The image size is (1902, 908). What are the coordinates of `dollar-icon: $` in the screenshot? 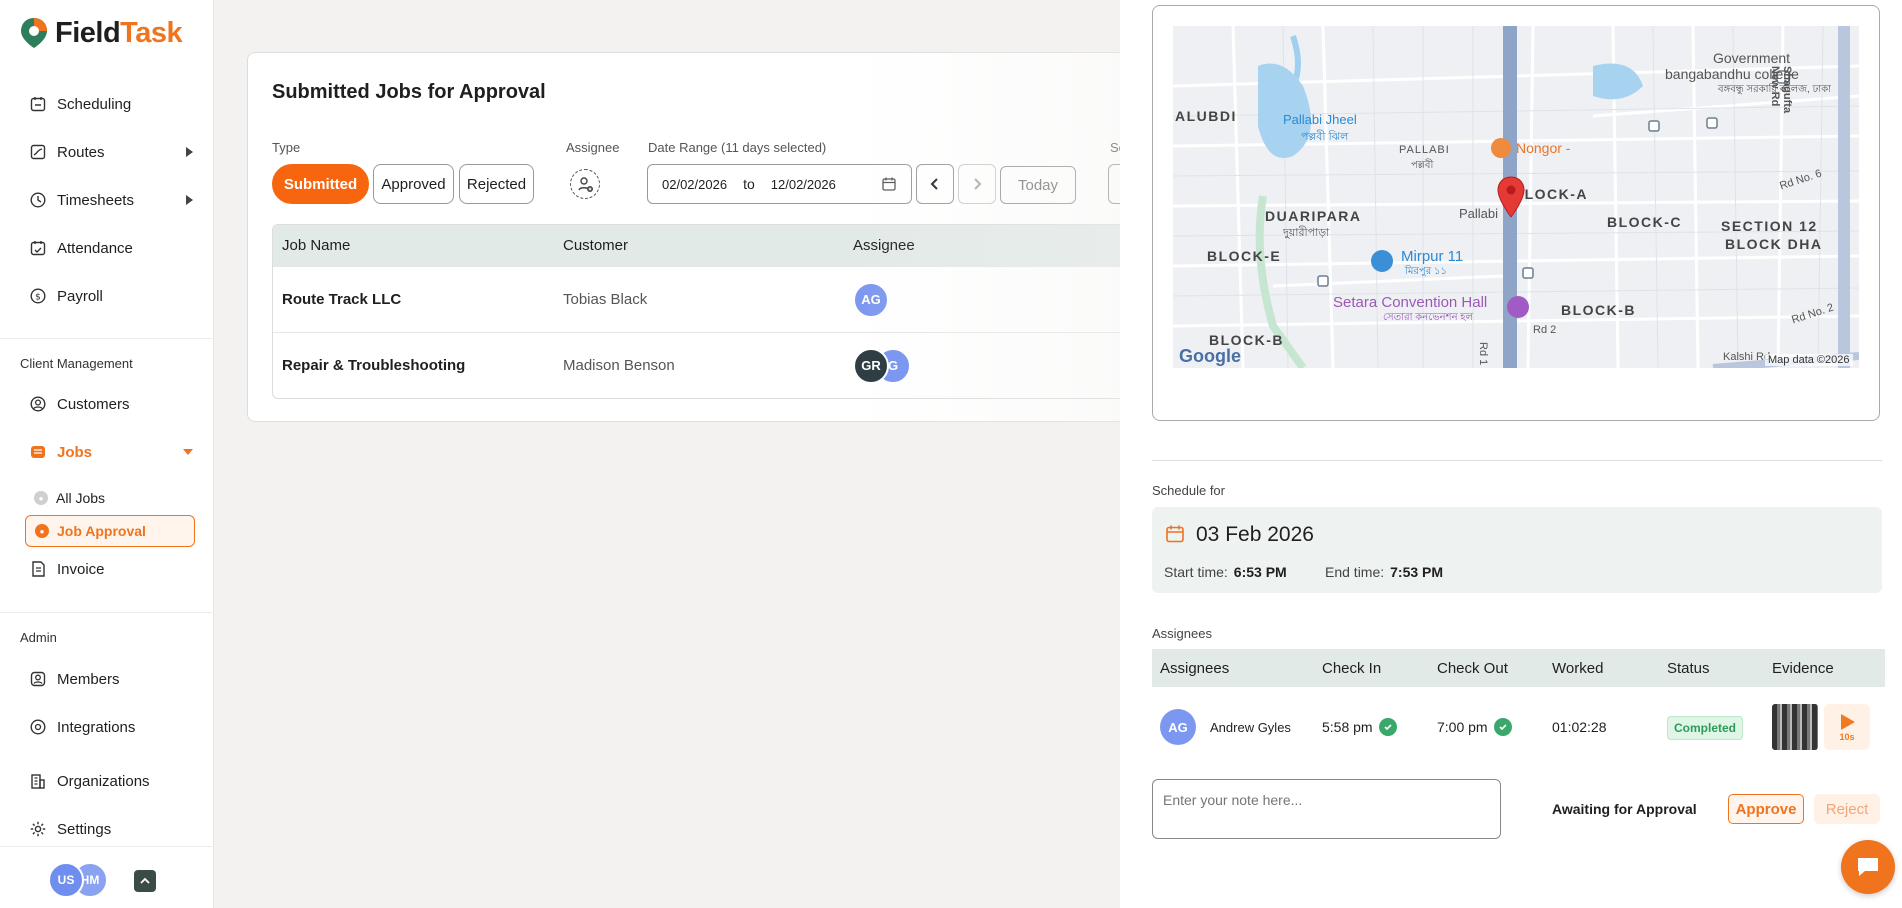 It's located at (38, 296).